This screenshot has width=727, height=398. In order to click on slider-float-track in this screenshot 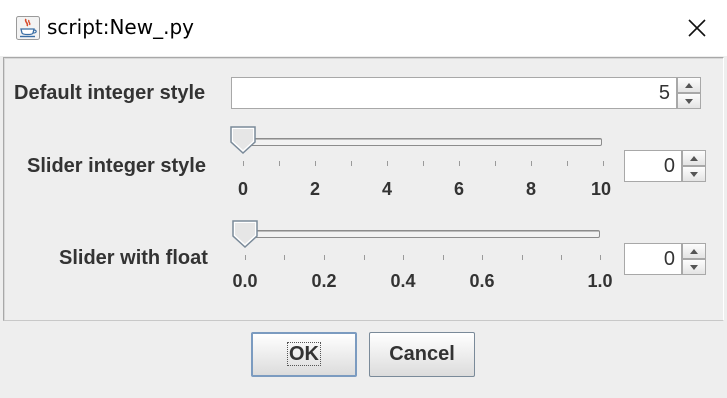, I will do `click(420, 234)`.